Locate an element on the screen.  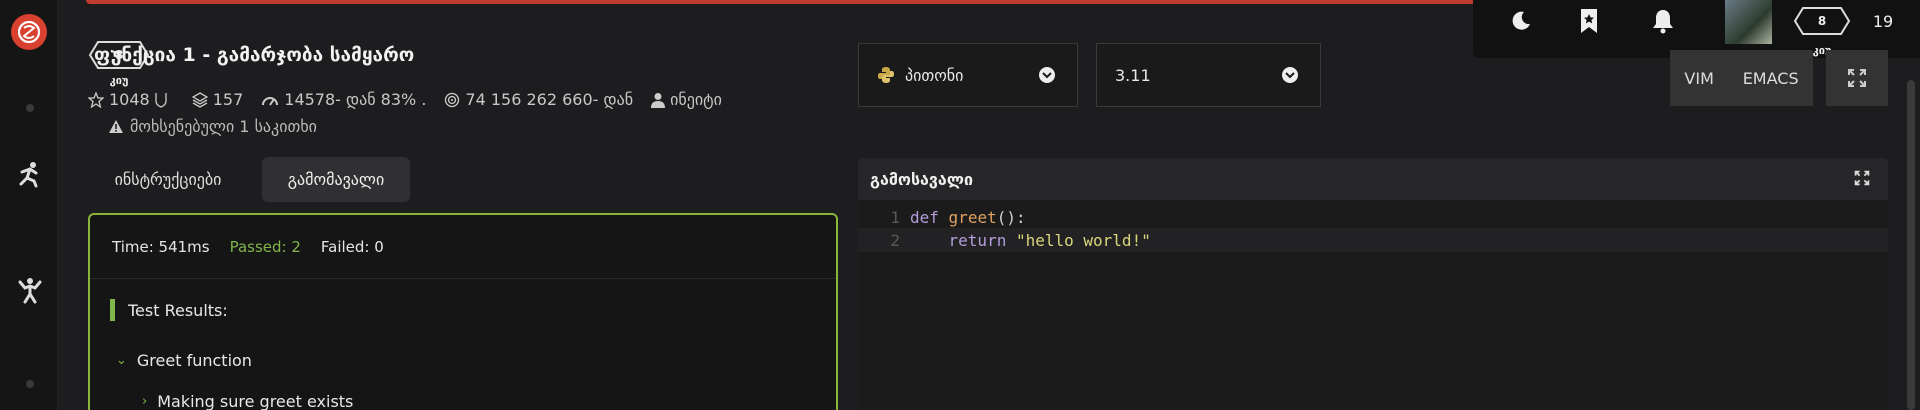
test-group-greet: ⌄ Greet function is located at coordinates (184, 360).